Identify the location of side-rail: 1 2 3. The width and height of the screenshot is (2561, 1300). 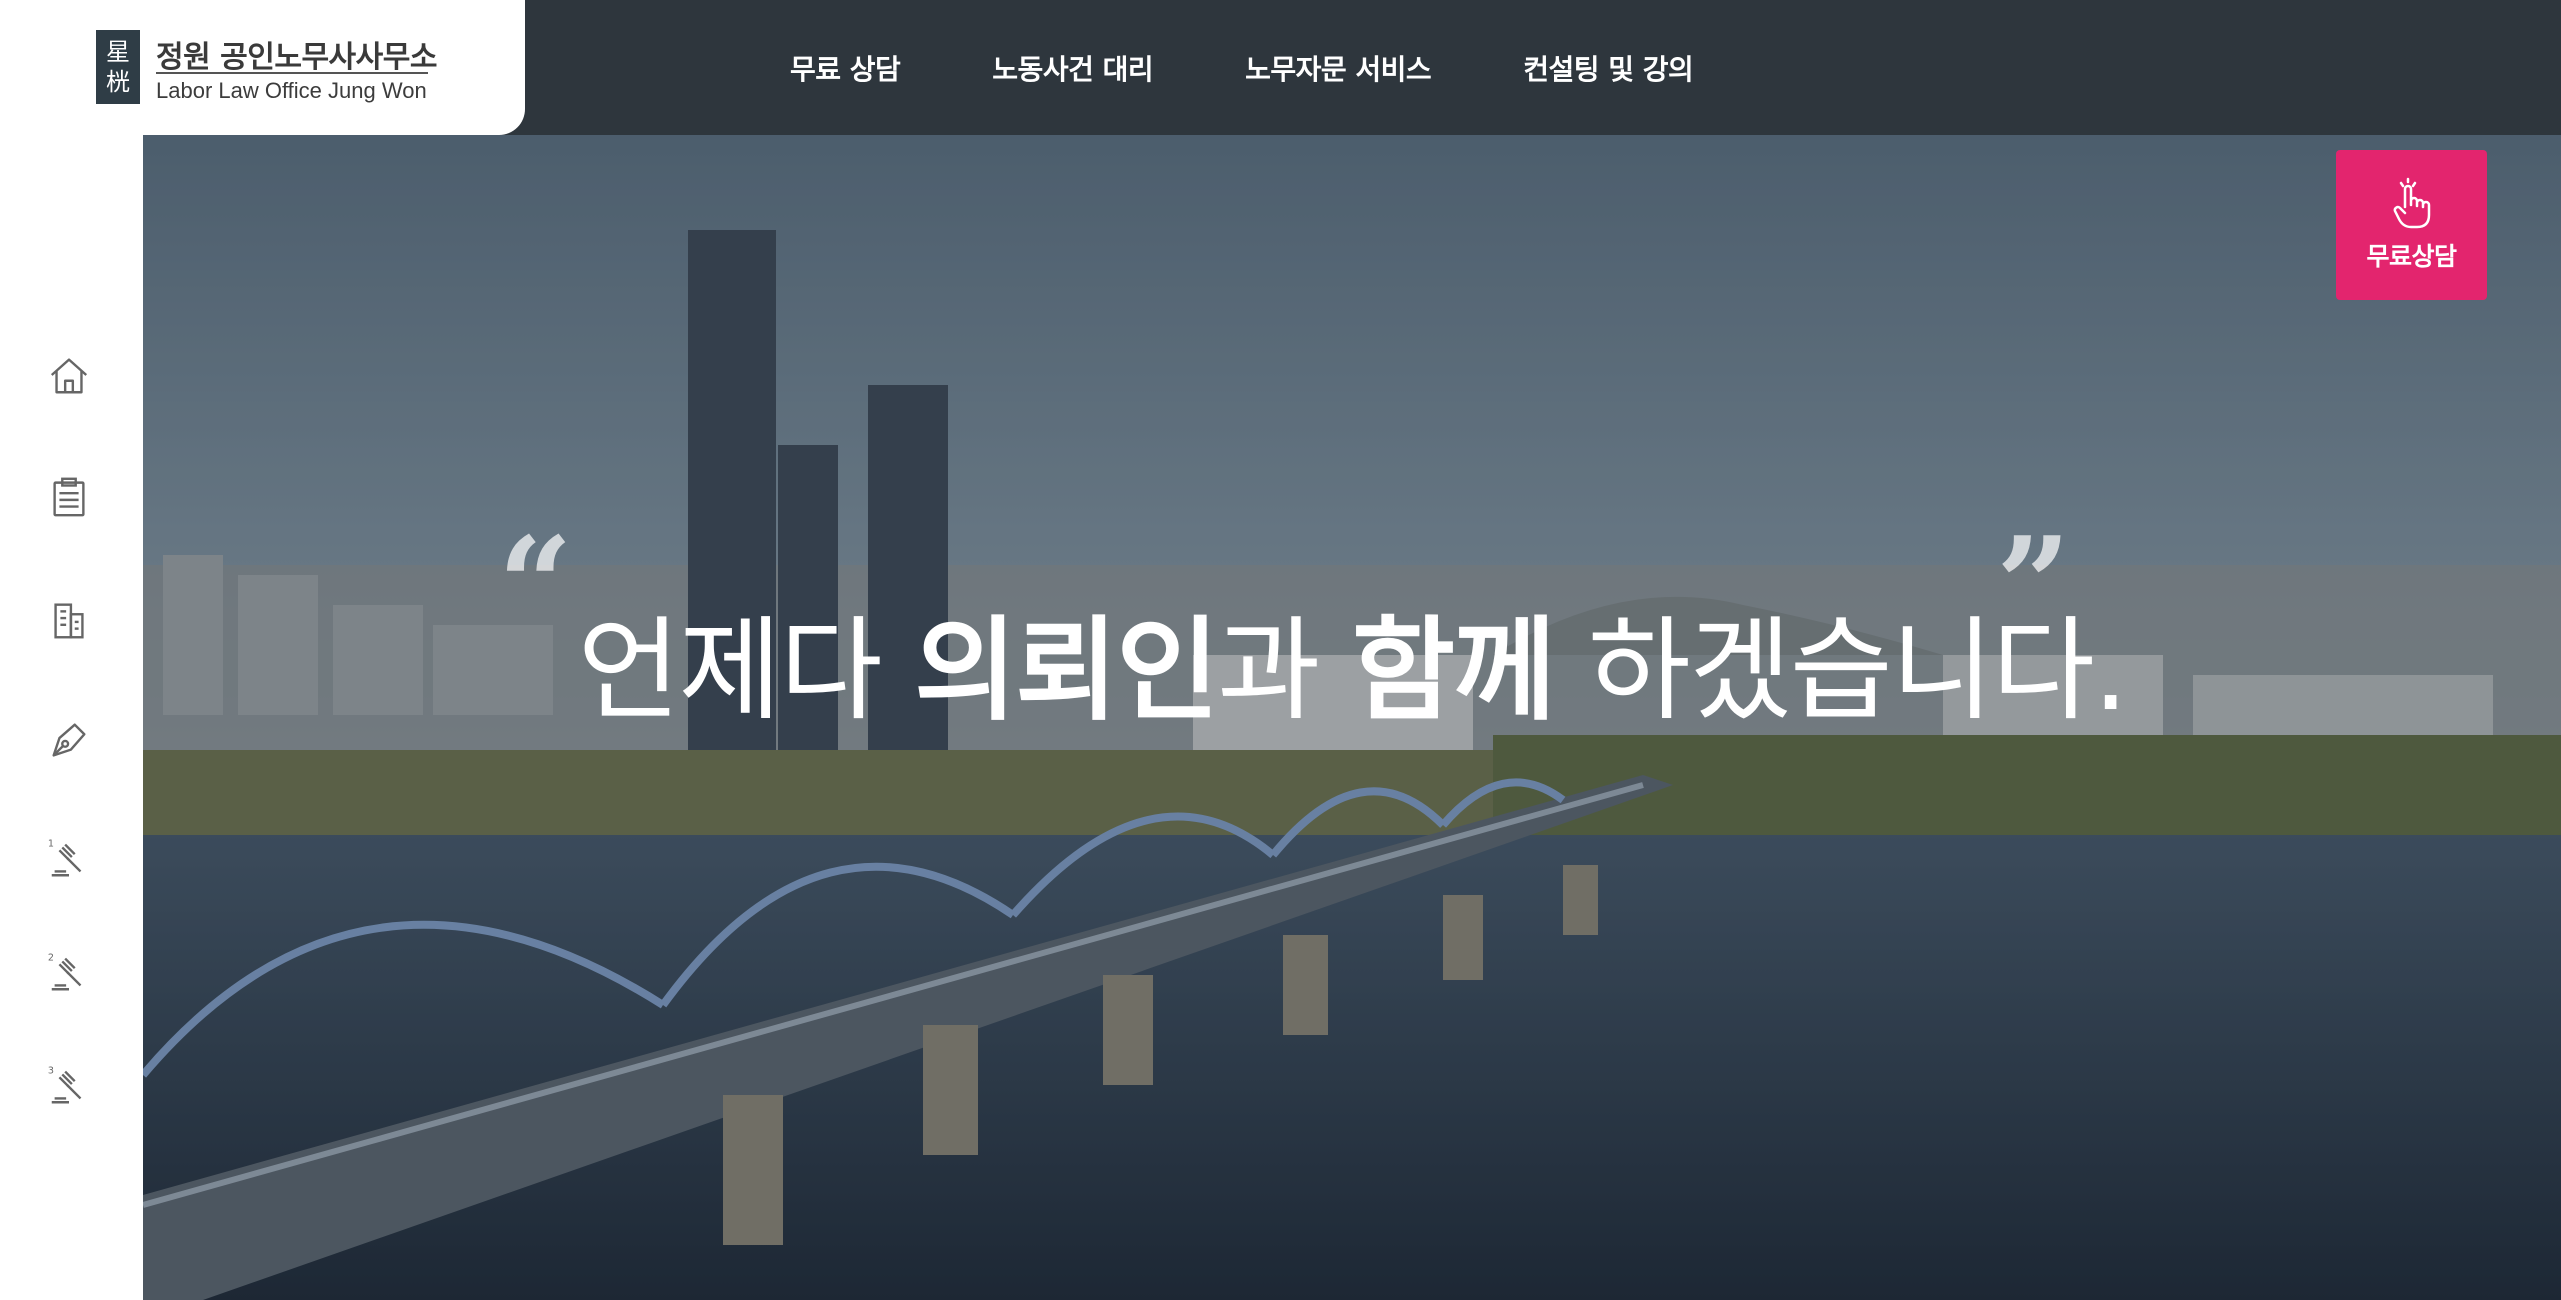
(71, 717).